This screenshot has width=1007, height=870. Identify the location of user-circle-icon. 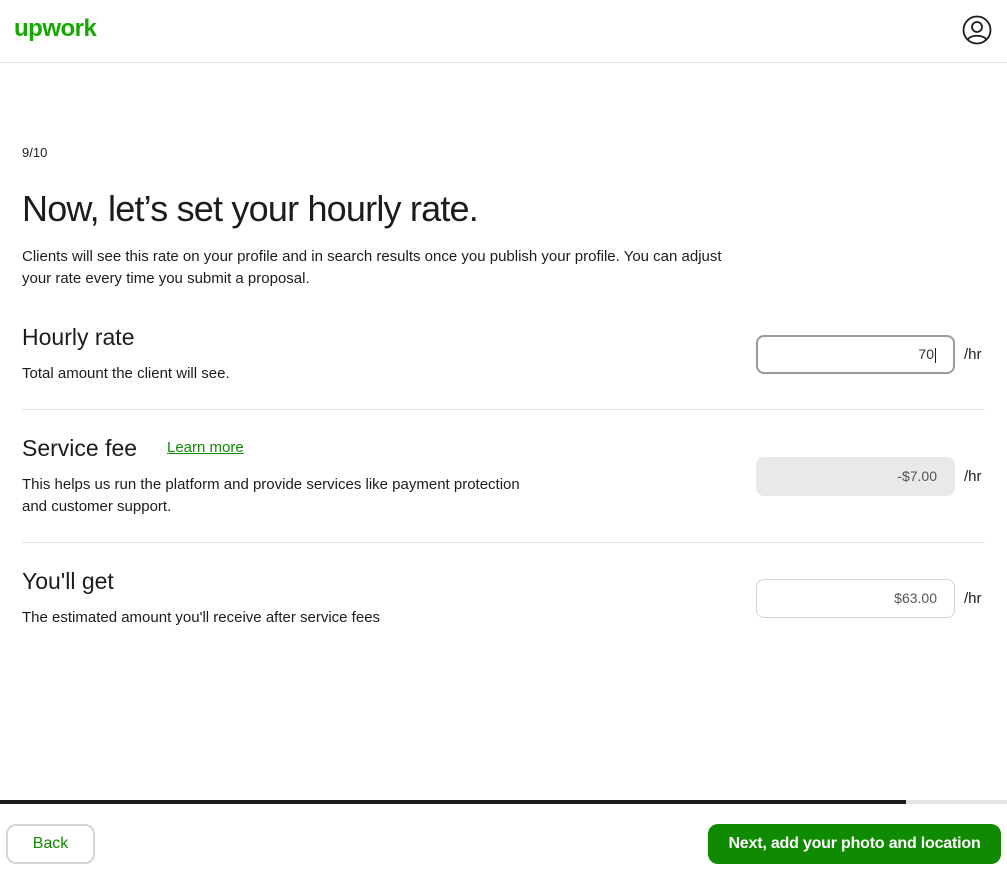
(977, 30).